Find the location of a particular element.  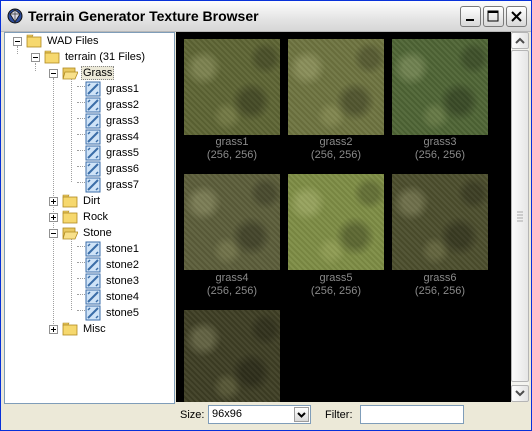

tree-item-wad-files: WAD Files is located at coordinates (63, 41).